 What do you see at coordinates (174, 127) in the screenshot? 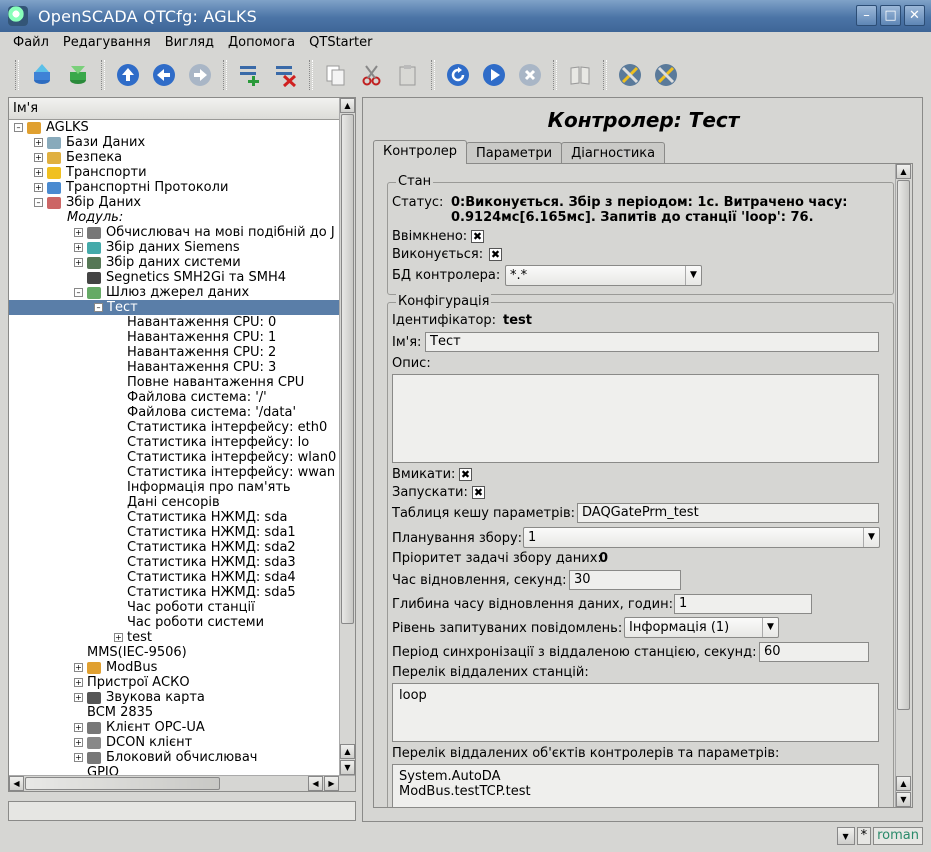
I see `tree-item: – AGLKS` at bounding box center [174, 127].